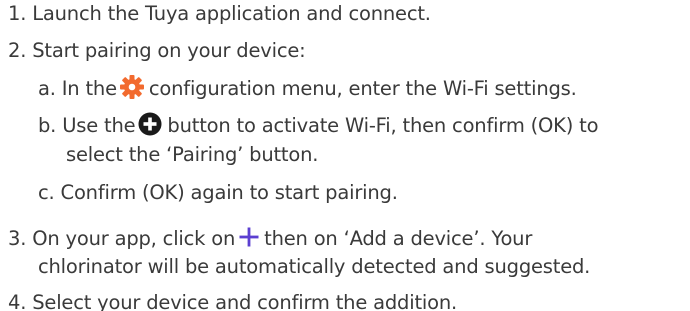 Image resolution: width=690 pixels, height=311 pixels. I want to click on substep-letter: b., so click(47, 125).